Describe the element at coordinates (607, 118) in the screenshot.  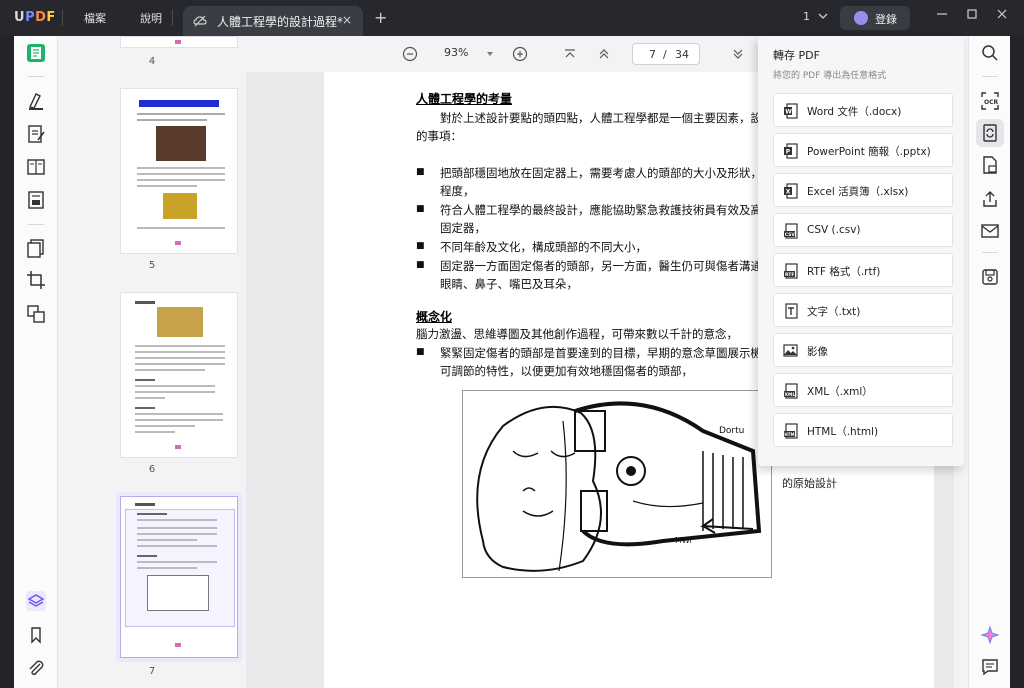
I see `paragraph-line: 對於上述設計要點的頭四點，人體工程學都是一個主要因素，設計` at that location.